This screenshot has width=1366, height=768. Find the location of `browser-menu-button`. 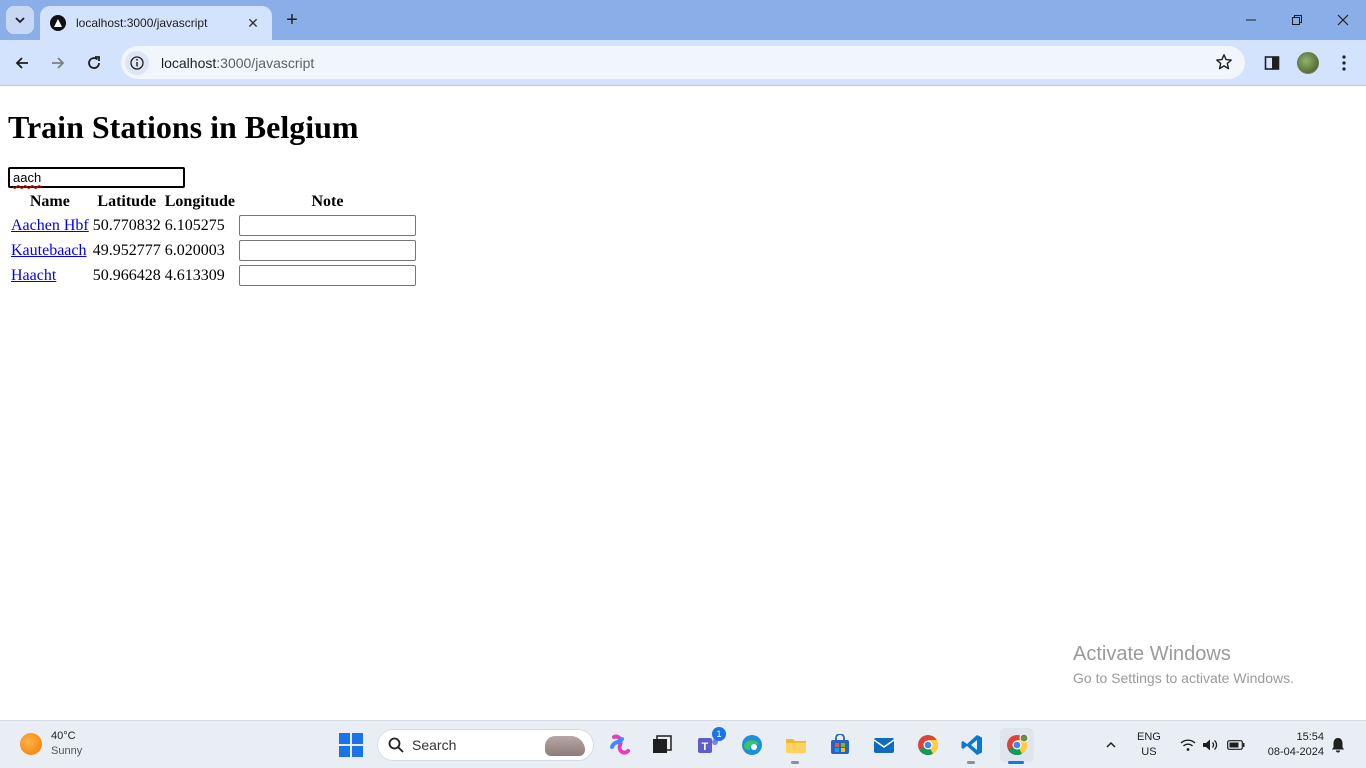

browser-menu-button is located at coordinates (1344, 63).